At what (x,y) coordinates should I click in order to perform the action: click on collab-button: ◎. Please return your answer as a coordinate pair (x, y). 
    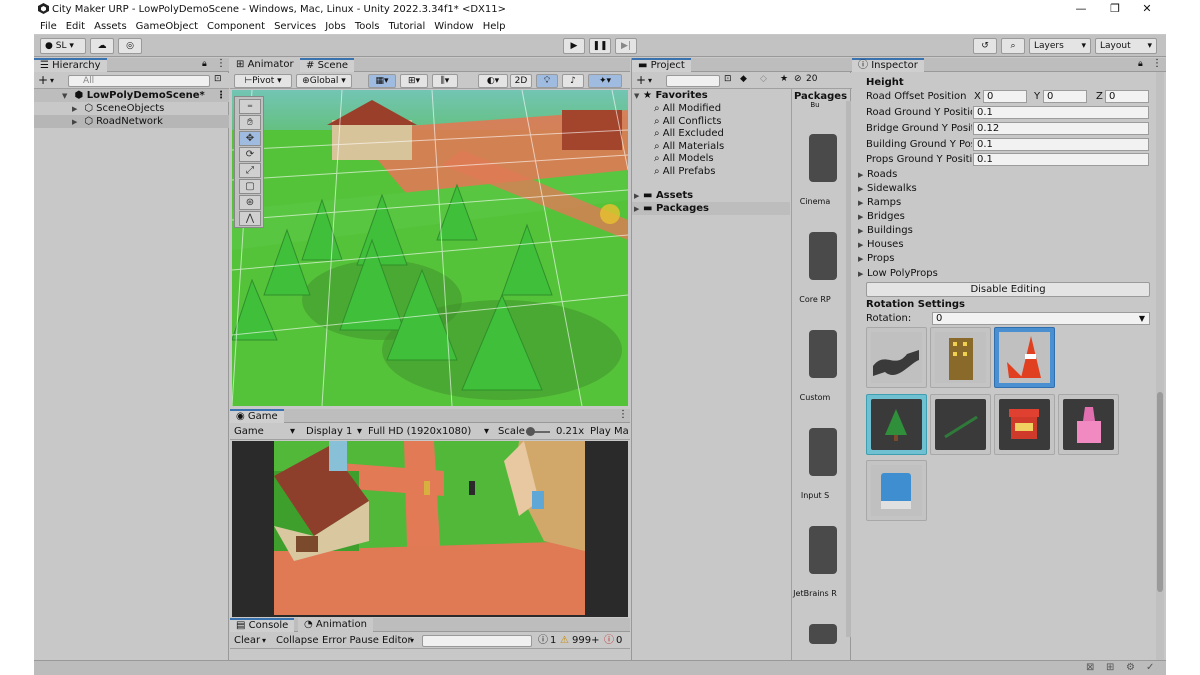
    Looking at the image, I should click on (130, 46).